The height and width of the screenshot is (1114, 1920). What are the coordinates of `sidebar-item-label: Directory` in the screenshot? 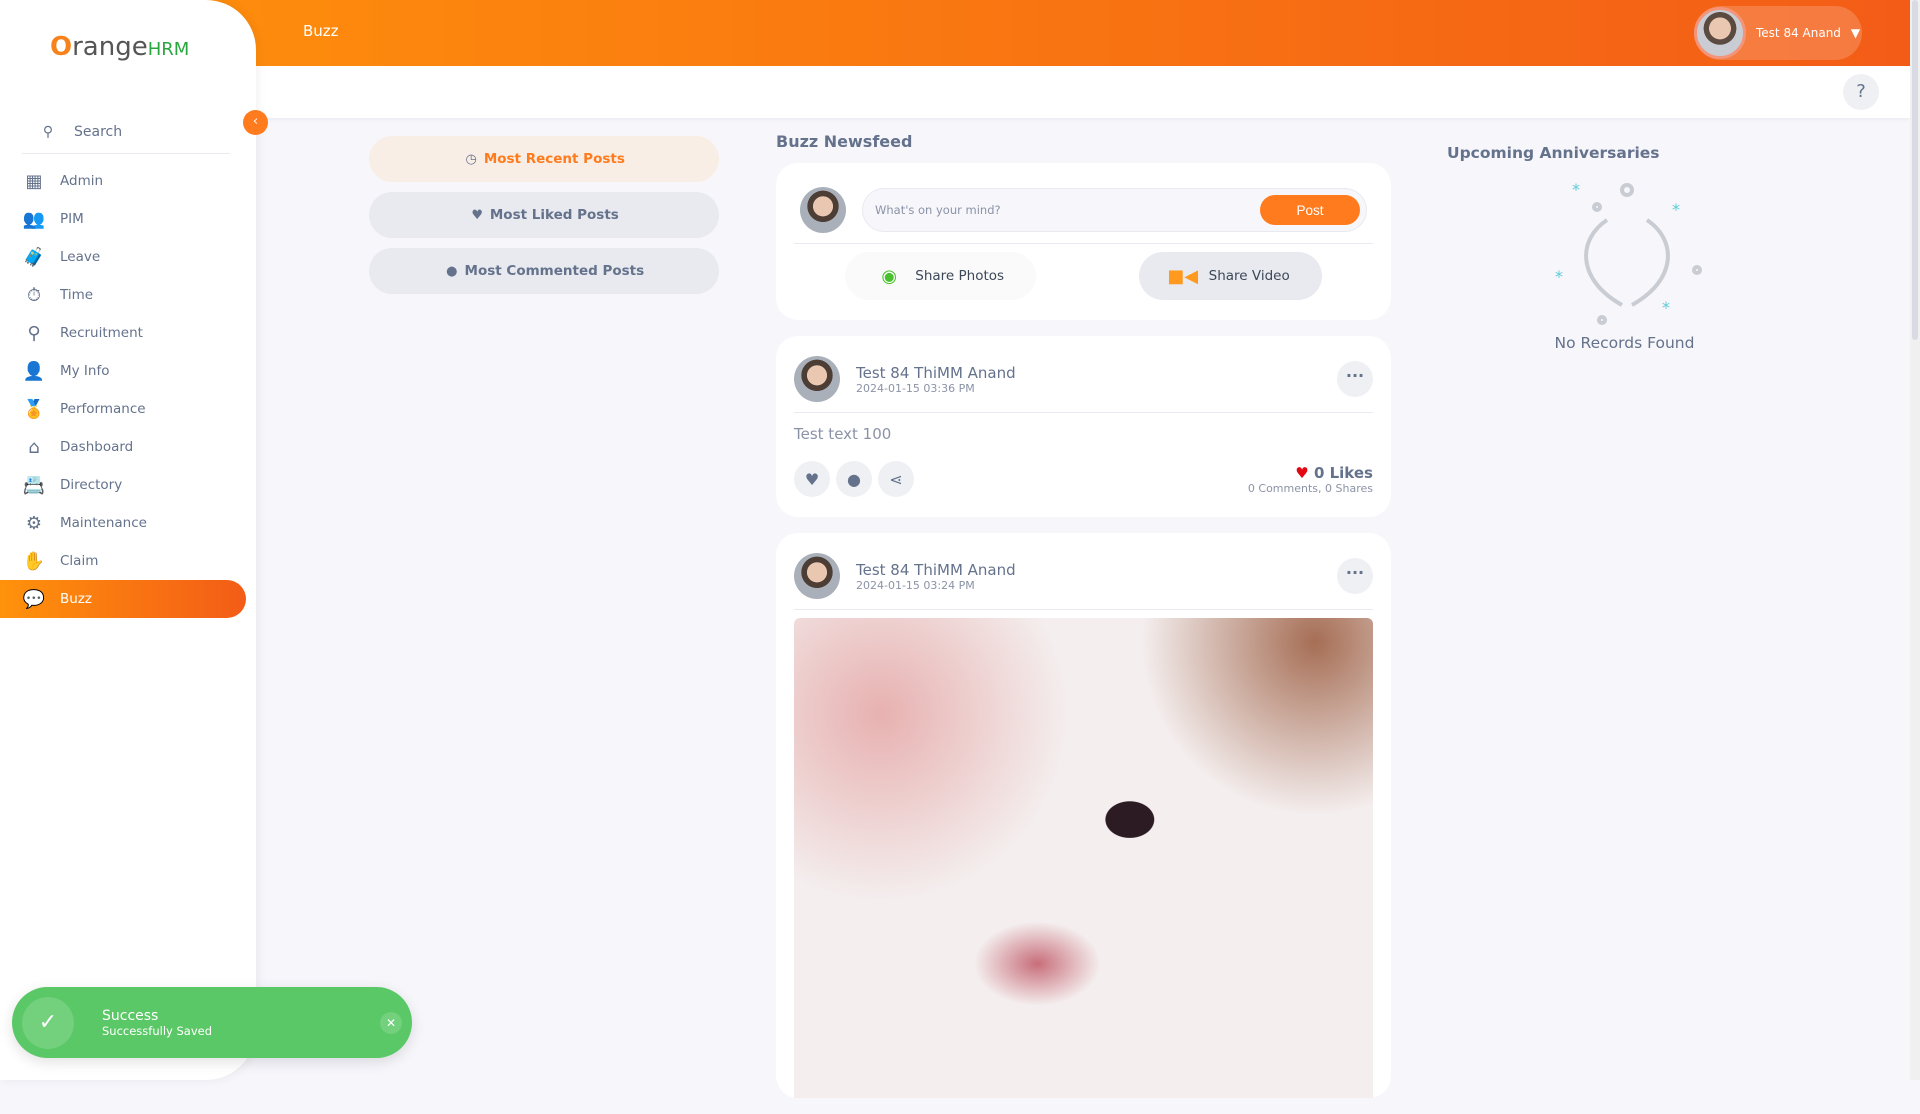 It's located at (91, 485).